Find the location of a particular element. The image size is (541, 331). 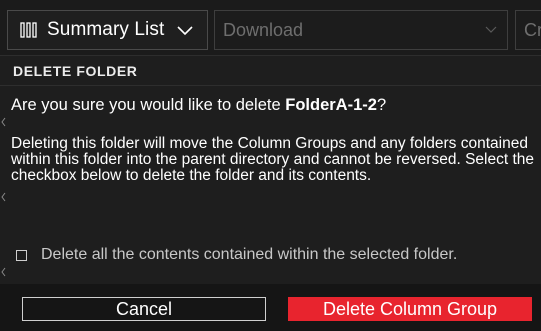

delete-column-group-button: Delete Column Group is located at coordinates (410, 309).